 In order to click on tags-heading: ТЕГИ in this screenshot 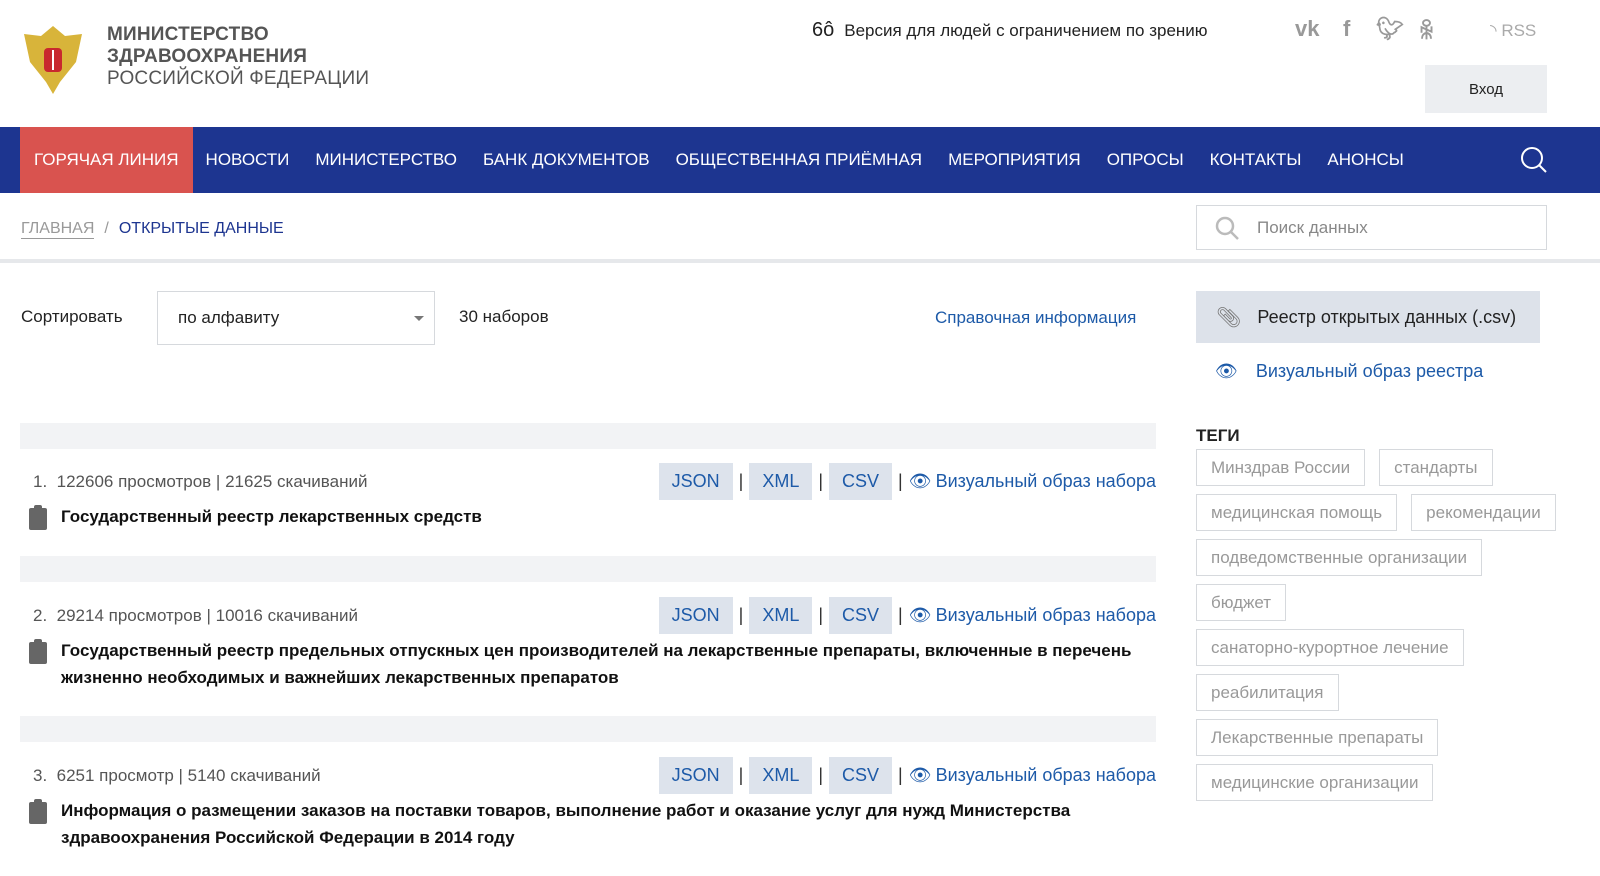, I will do `click(1218, 435)`.